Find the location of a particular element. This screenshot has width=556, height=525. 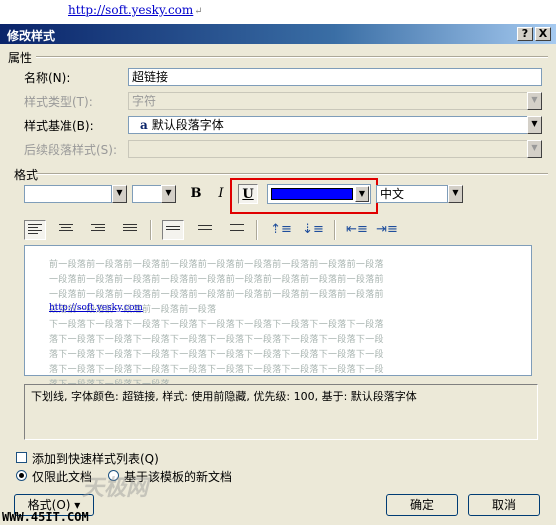

add-quick-style-checkbox is located at coordinates (21, 457).